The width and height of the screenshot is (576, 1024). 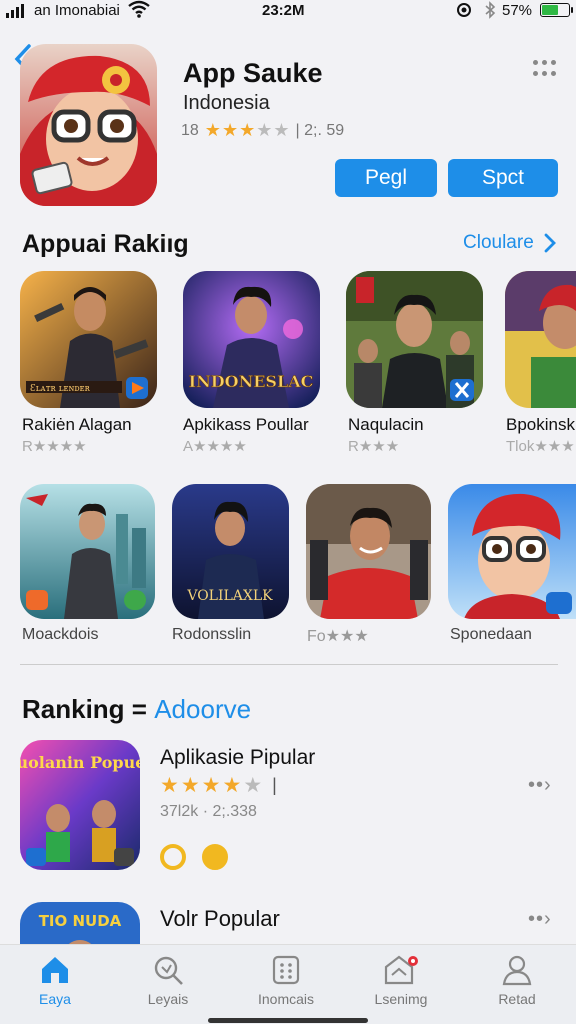 I want to click on tab-grid: Inomcais, so click(x=286, y=980).